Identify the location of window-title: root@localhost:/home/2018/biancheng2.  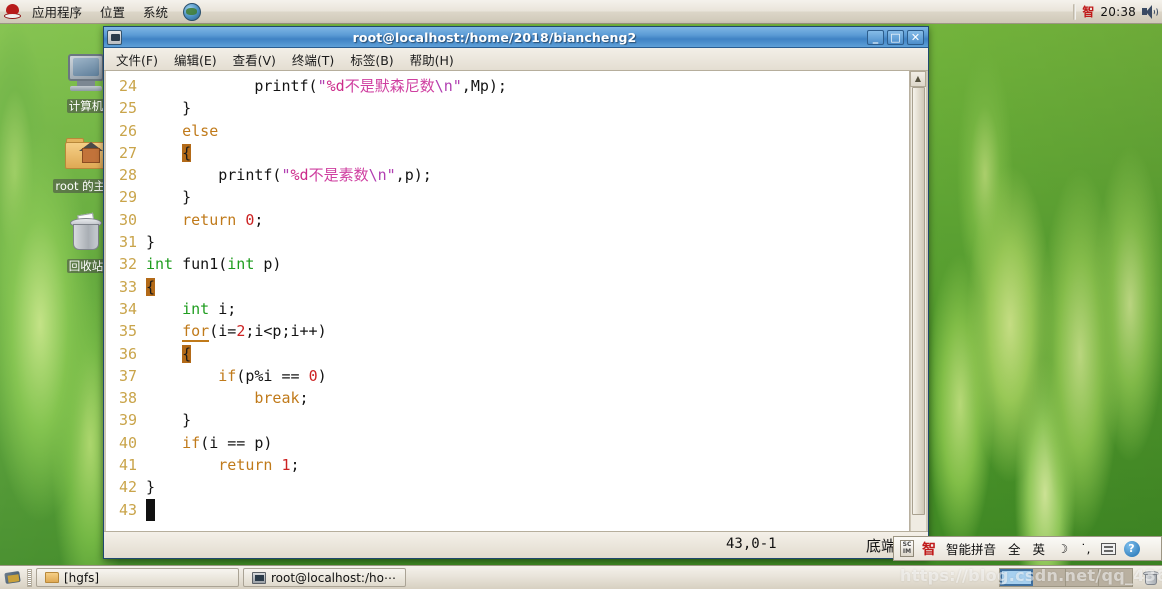
(494, 37).